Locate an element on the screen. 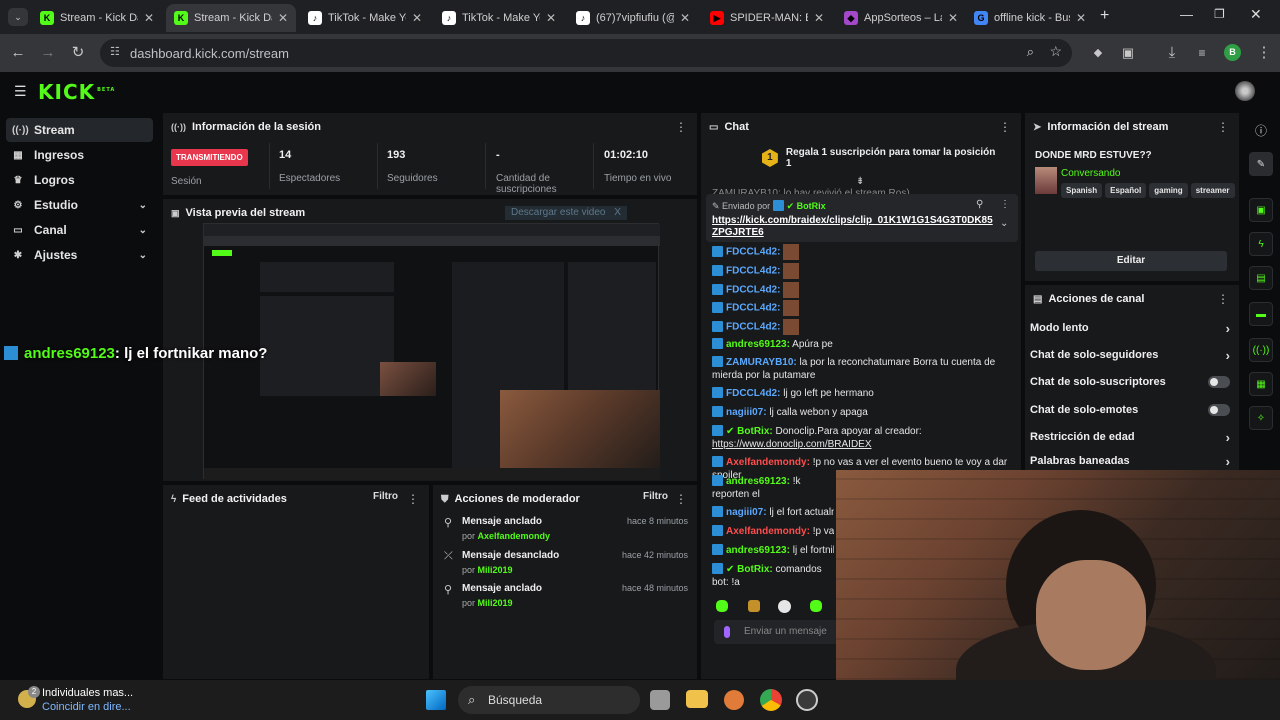 Image resolution: width=1280 pixels, height=720 pixels. zoom-icon: ⌕ is located at coordinates (1030, 52).